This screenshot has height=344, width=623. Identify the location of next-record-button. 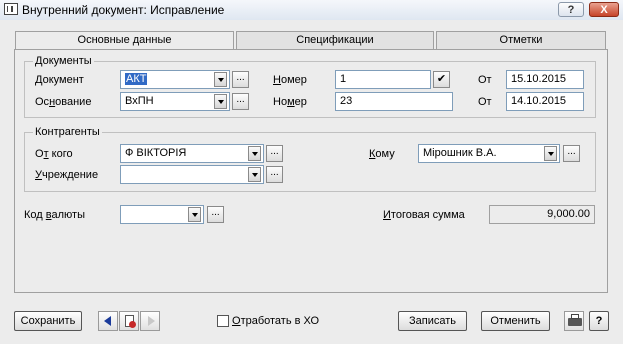
(150, 321).